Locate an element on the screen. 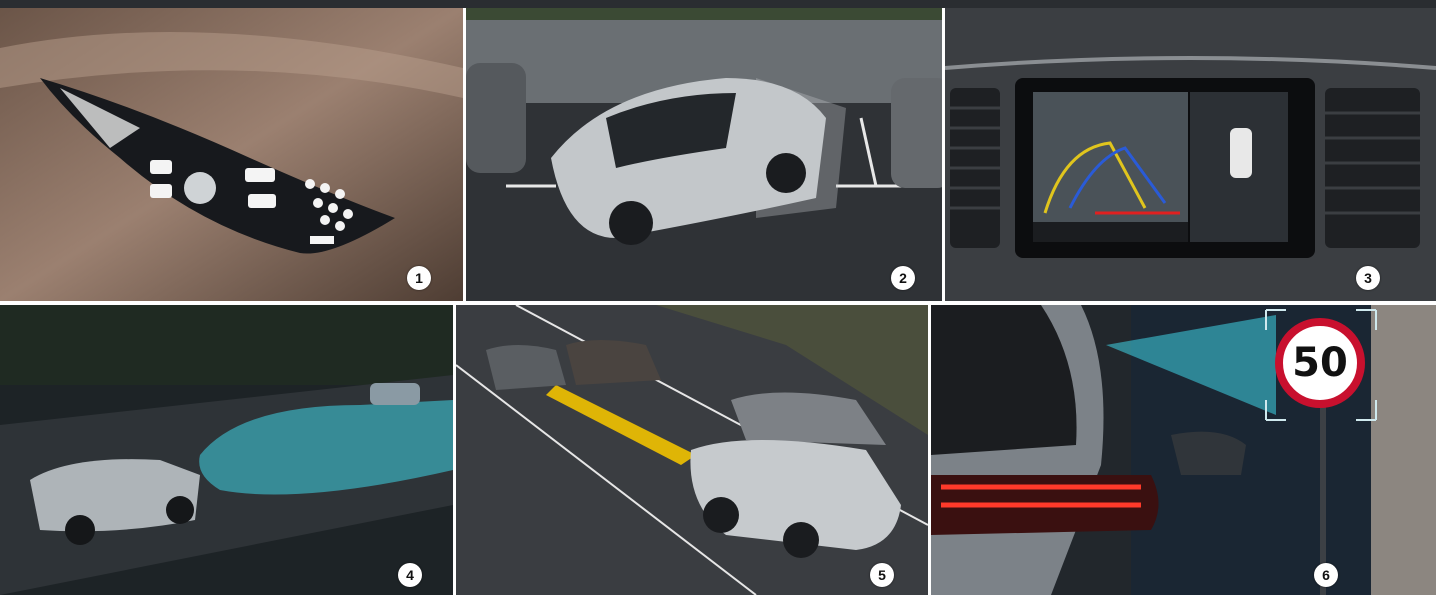 The height and width of the screenshot is (595, 1436). panel-number-badge: 1 is located at coordinates (419, 278).